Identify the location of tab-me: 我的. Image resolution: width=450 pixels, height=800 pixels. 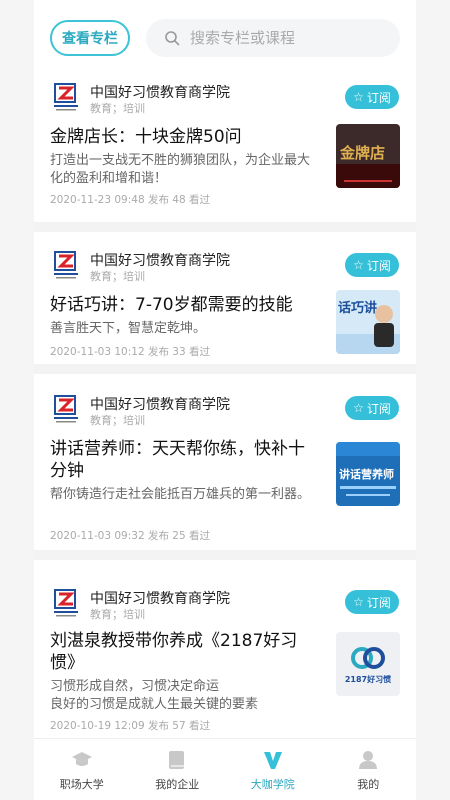
(369, 769).